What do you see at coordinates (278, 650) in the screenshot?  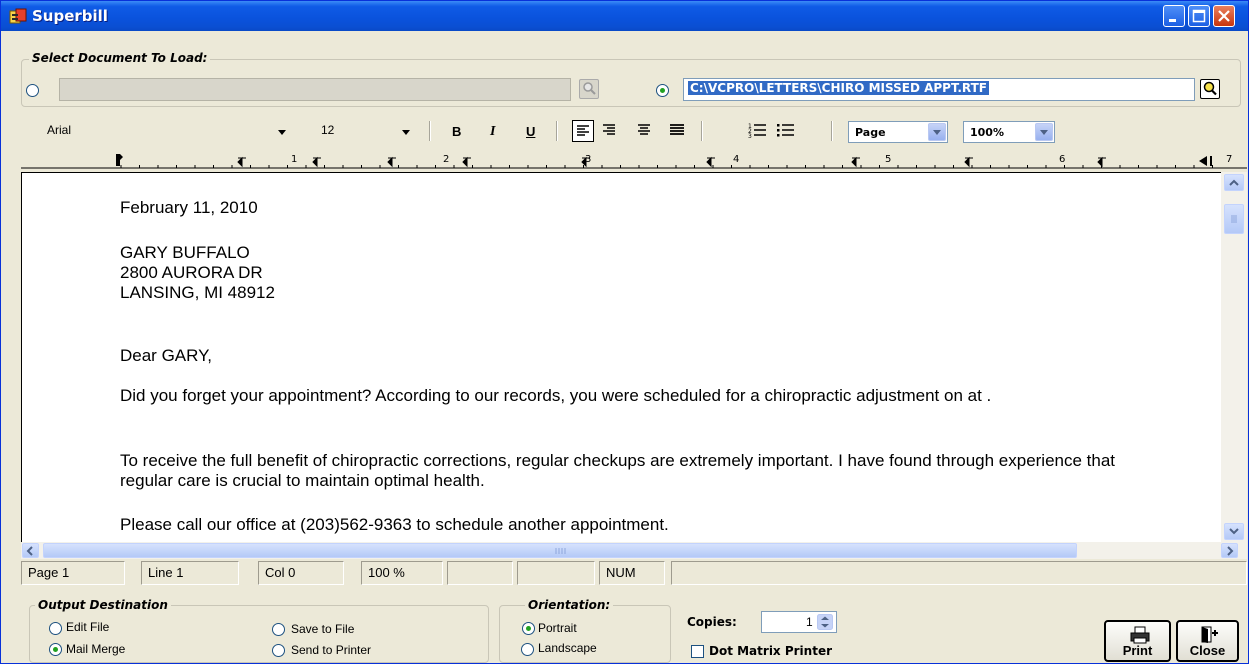 I see `send-to-printer-radio` at bounding box center [278, 650].